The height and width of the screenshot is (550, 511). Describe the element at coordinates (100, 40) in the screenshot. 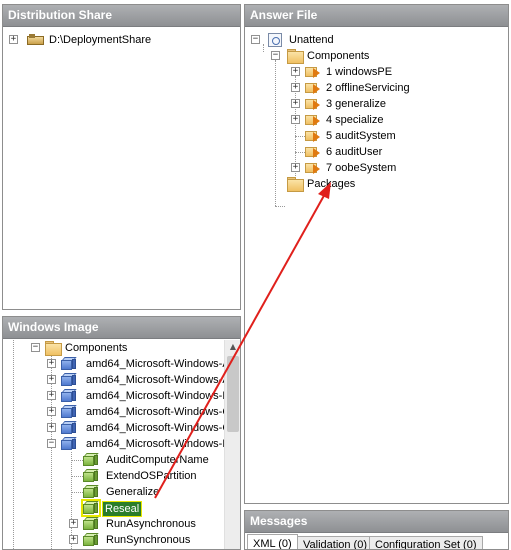

I see `deployment-share-label: D:\DeploymentShare` at that location.